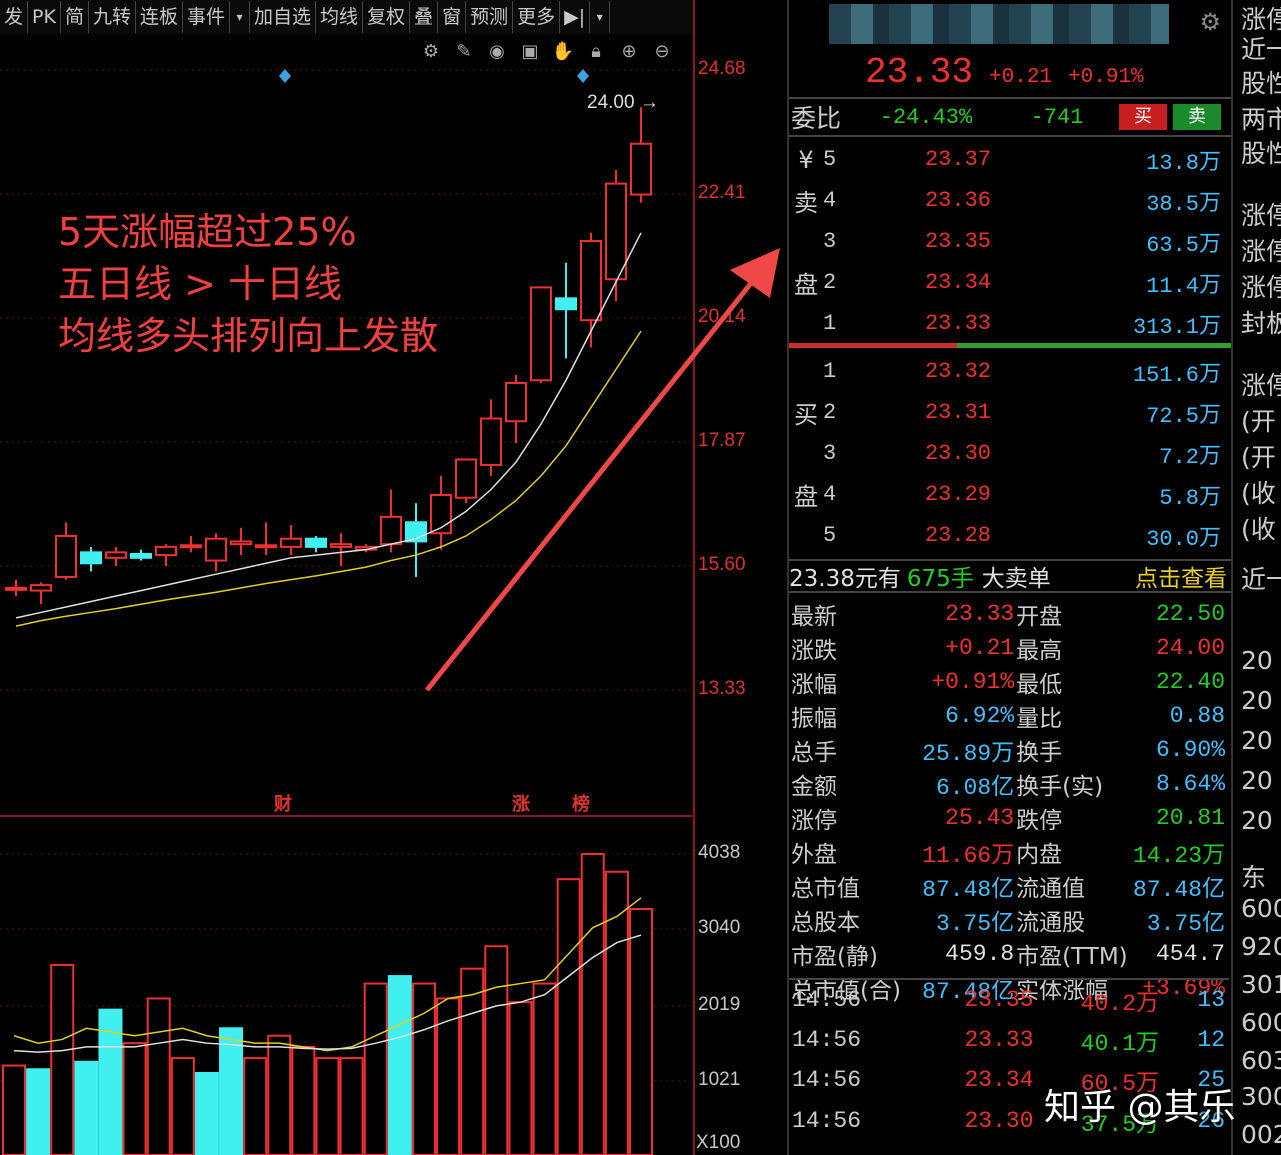 The width and height of the screenshot is (1281, 1155). What do you see at coordinates (814, 821) in the screenshot?
I see `stat-label: 涨停` at bounding box center [814, 821].